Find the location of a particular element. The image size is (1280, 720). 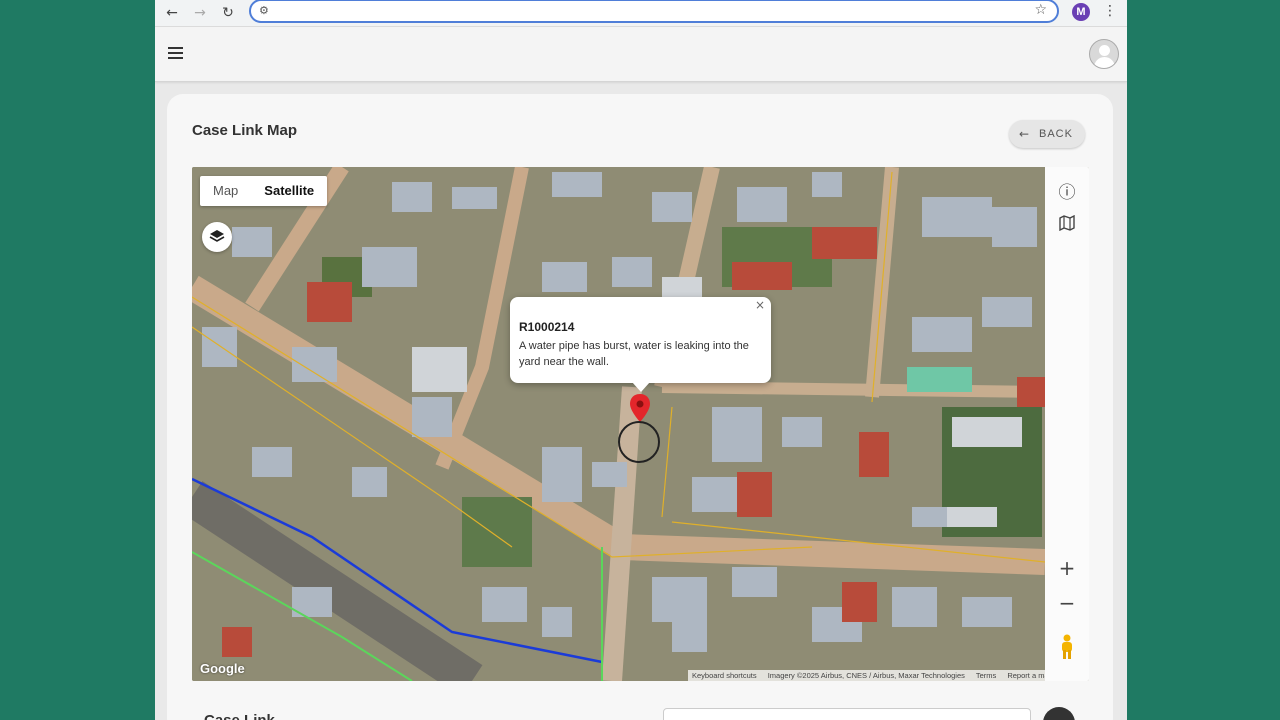

arrow-left-icon: ← is located at coordinates (1025, 134).